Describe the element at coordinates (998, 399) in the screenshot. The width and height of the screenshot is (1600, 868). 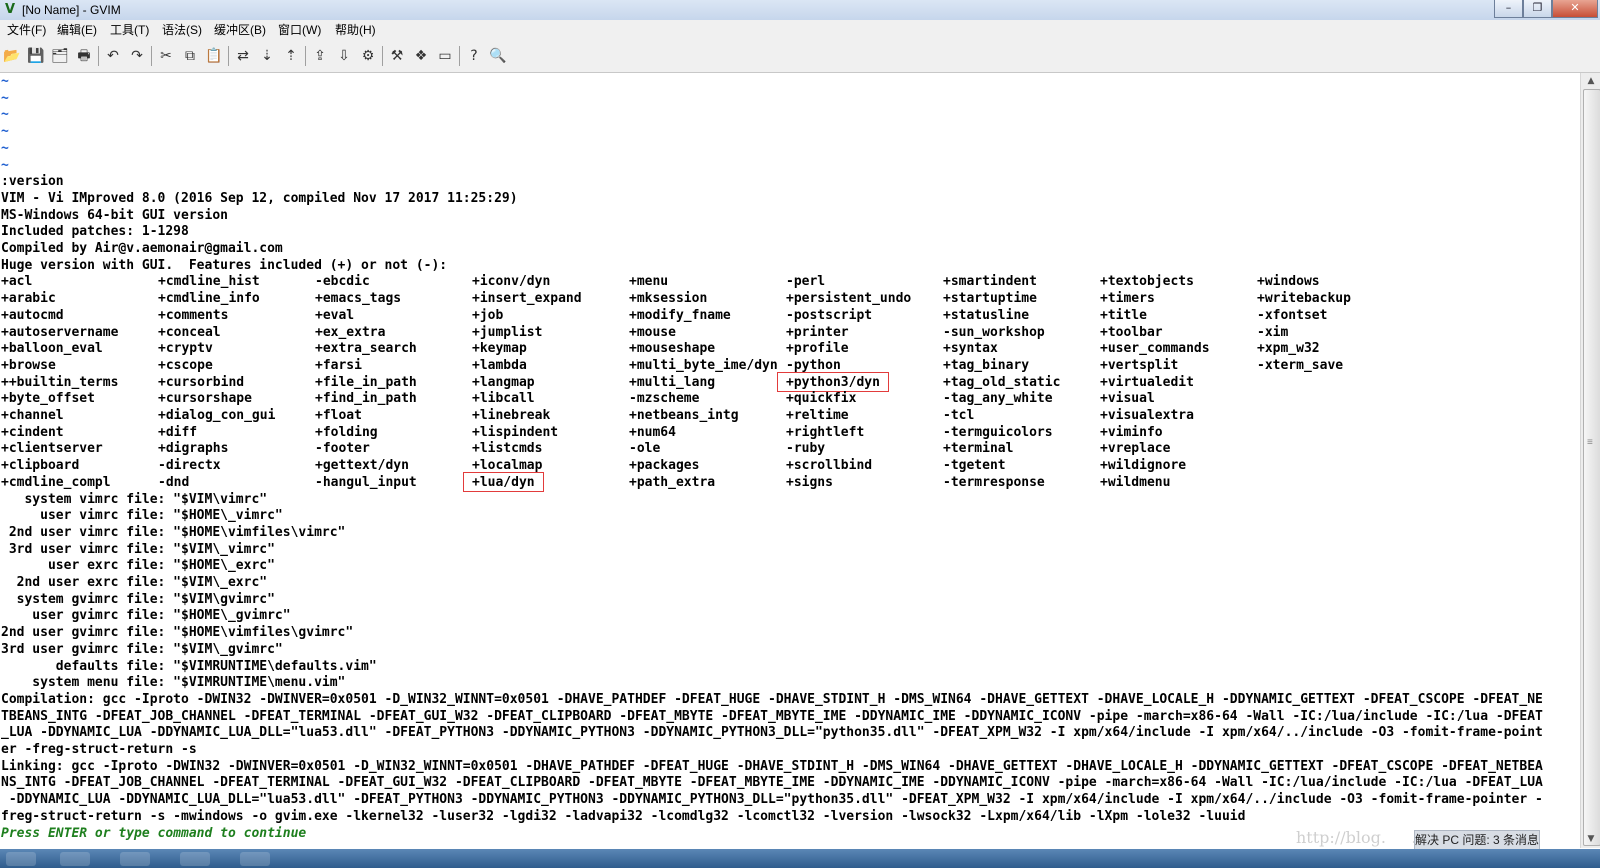
I see `feature-flag: -tag_any_white` at that location.